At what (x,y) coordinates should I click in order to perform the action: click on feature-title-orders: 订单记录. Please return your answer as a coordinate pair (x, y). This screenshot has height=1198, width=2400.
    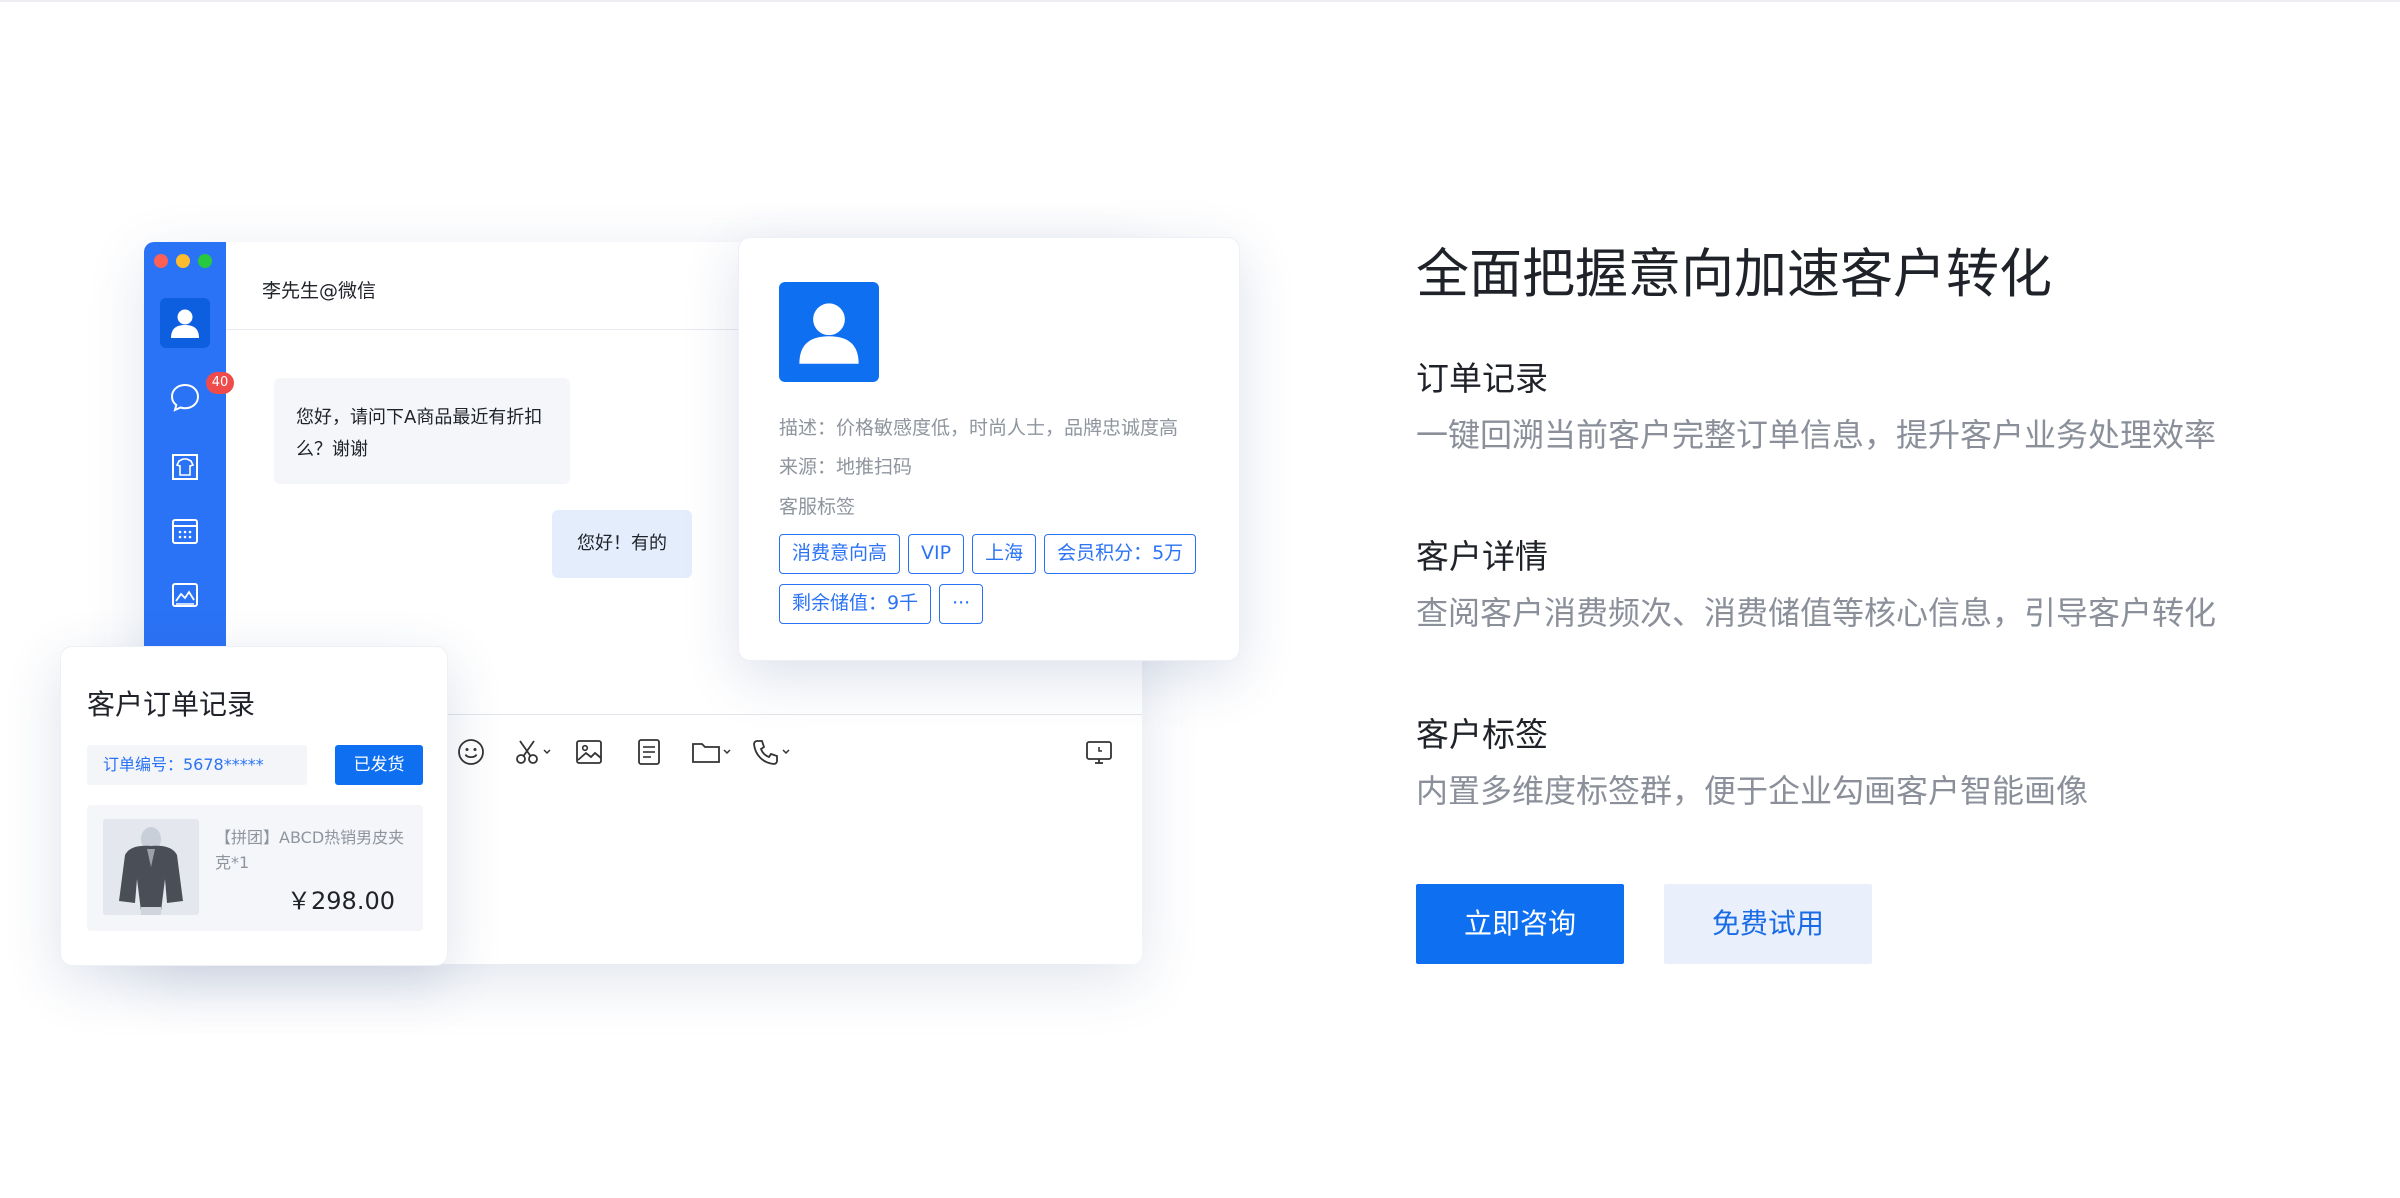
    Looking at the image, I should click on (1482, 378).